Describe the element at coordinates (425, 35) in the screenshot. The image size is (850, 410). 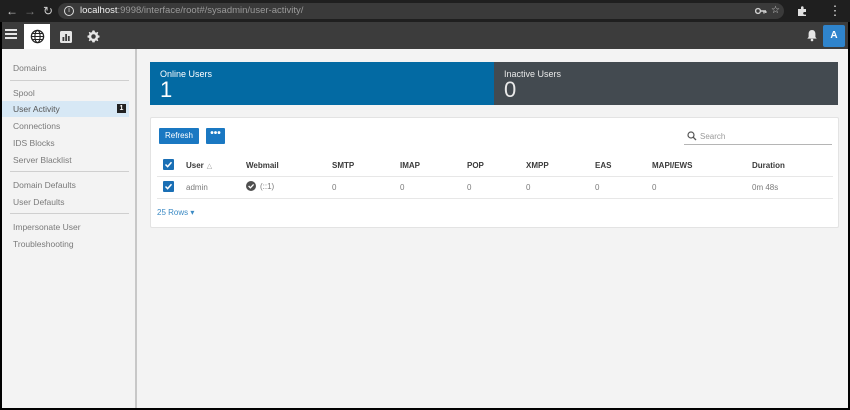
I see `app-topbar: A` at that location.